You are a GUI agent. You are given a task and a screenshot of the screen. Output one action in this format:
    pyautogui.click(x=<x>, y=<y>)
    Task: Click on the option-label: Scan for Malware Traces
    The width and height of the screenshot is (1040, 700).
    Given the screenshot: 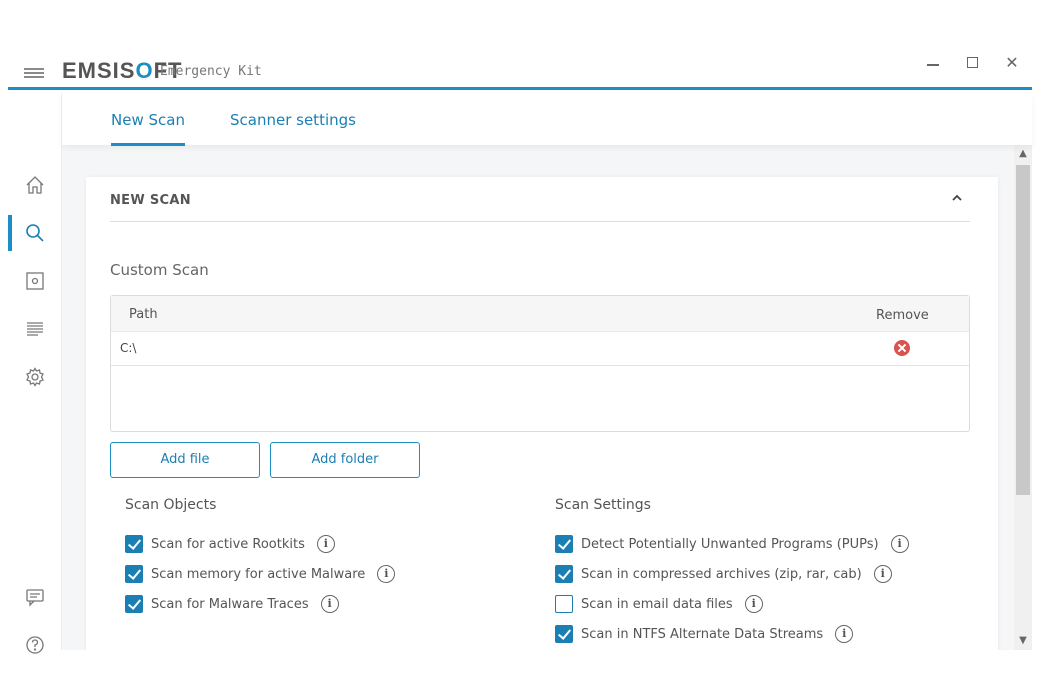 What is the action you would take?
    pyautogui.click(x=230, y=604)
    